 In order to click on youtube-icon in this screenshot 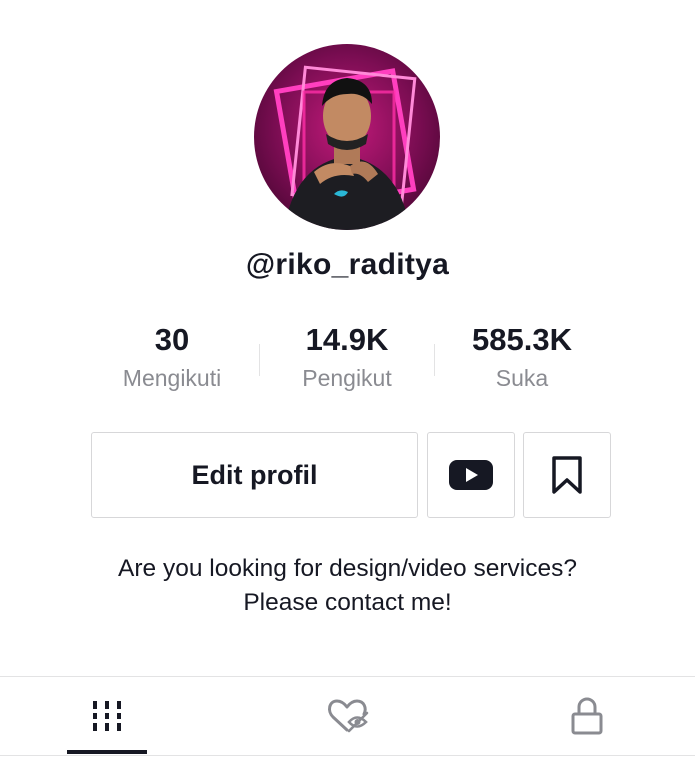, I will do `click(471, 475)`.